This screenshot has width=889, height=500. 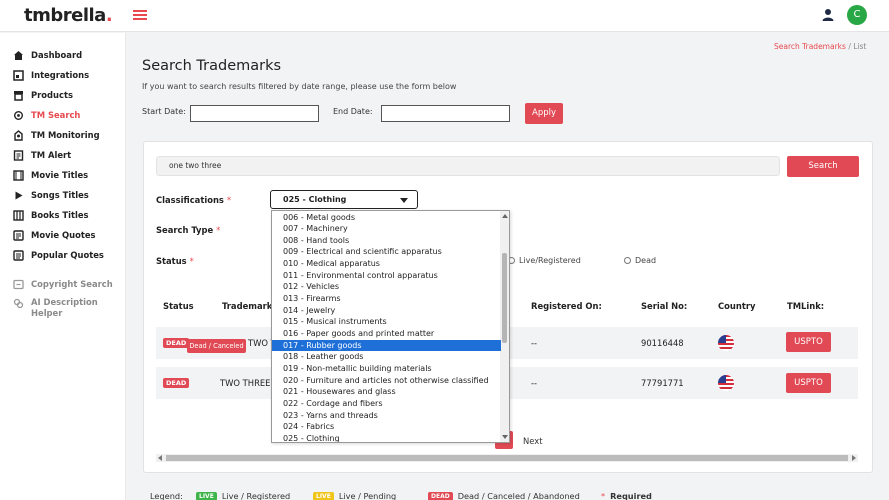 I want to click on sidebar-item-tm-alert: TM Alert, so click(x=41, y=155).